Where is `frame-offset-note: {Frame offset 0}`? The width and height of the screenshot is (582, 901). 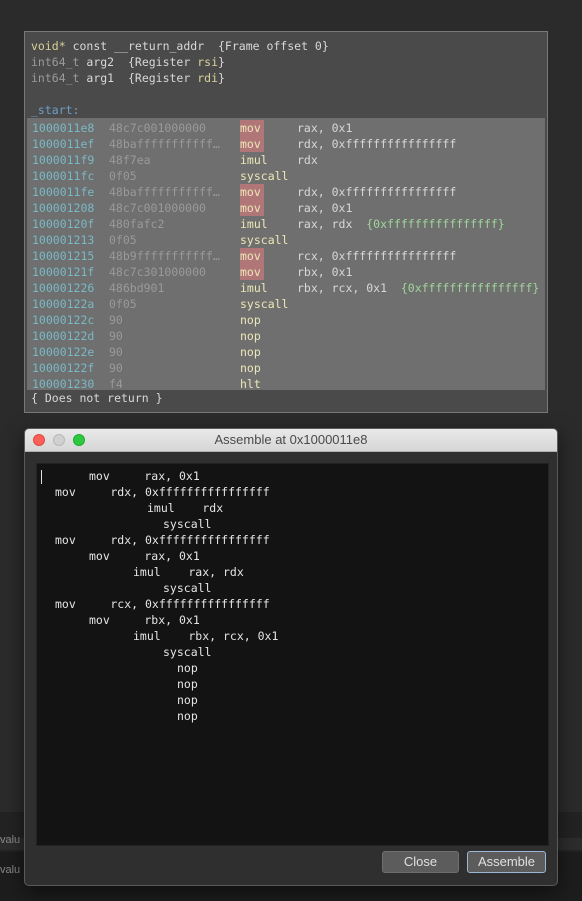
frame-offset-note: {Frame offset 0} is located at coordinates (273, 46).